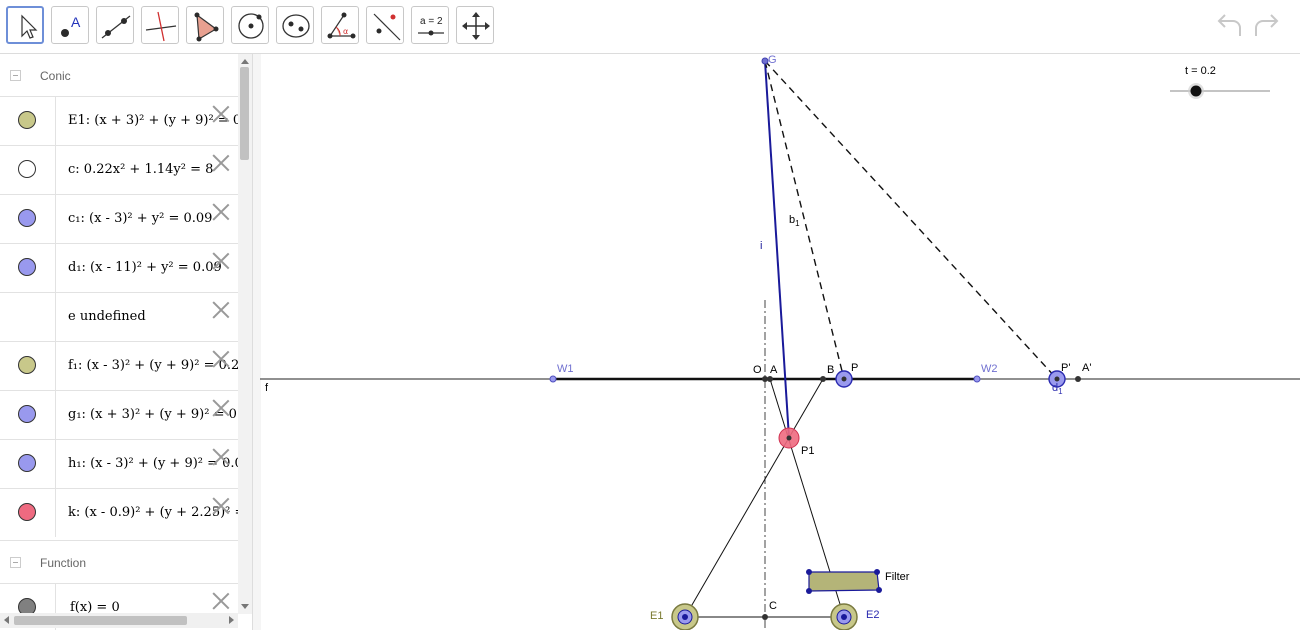  Describe the element at coordinates (119, 365) in the screenshot. I see `list-item: f₁: (x - 3)² + (y + 9)² = 0.2` at that location.